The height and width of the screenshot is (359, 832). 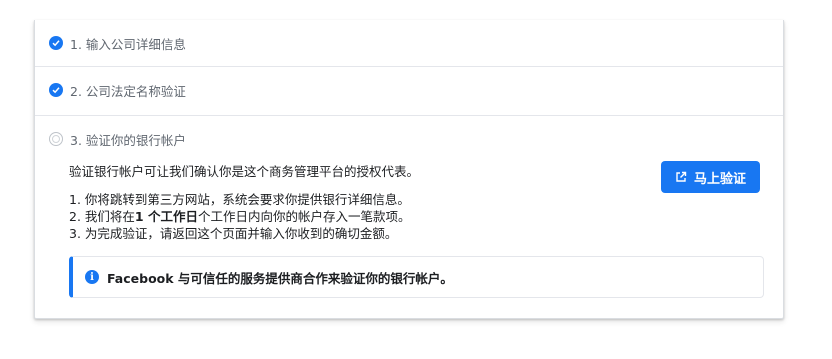 What do you see at coordinates (681, 177) in the screenshot?
I see `external-link-icon` at bounding box center [681, 177].